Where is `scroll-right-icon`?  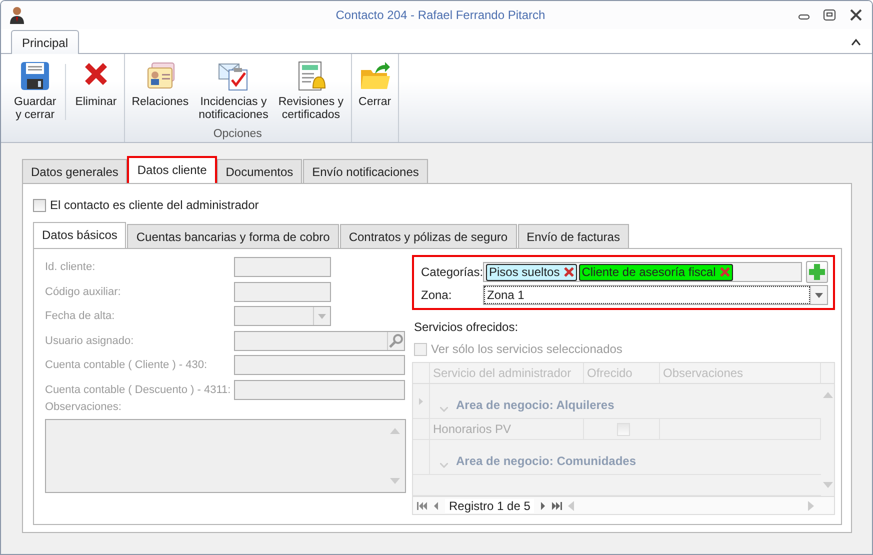 scroll-right-icon is located at coordinates (811, 505).